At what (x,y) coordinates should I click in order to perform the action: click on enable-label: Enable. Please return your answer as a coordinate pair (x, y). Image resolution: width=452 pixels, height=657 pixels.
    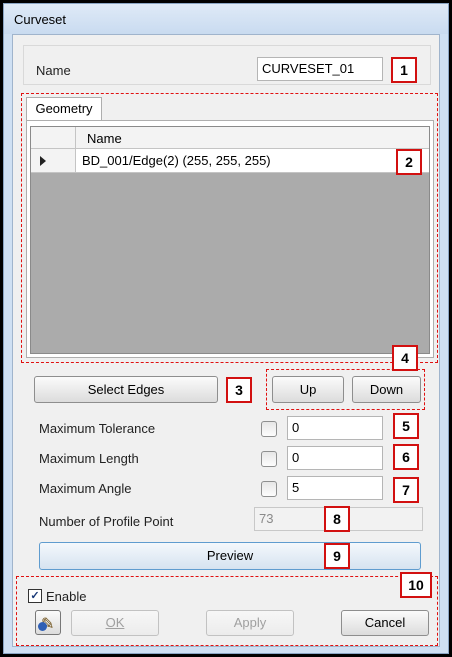
    Looking at the image, I should click on (66, 596).